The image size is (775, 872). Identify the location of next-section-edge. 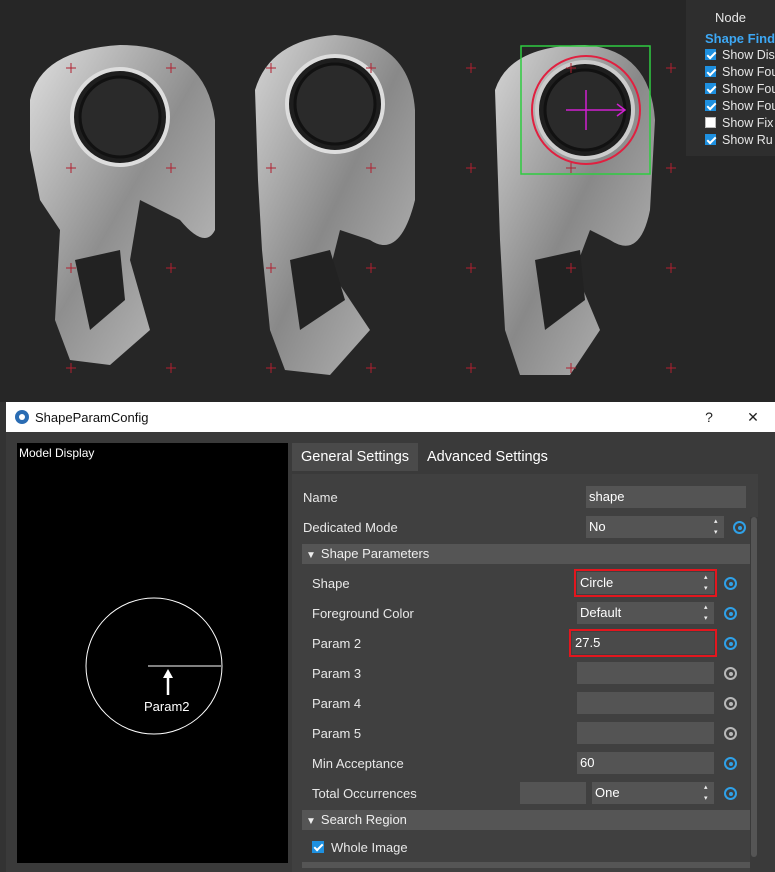
(527, 865).